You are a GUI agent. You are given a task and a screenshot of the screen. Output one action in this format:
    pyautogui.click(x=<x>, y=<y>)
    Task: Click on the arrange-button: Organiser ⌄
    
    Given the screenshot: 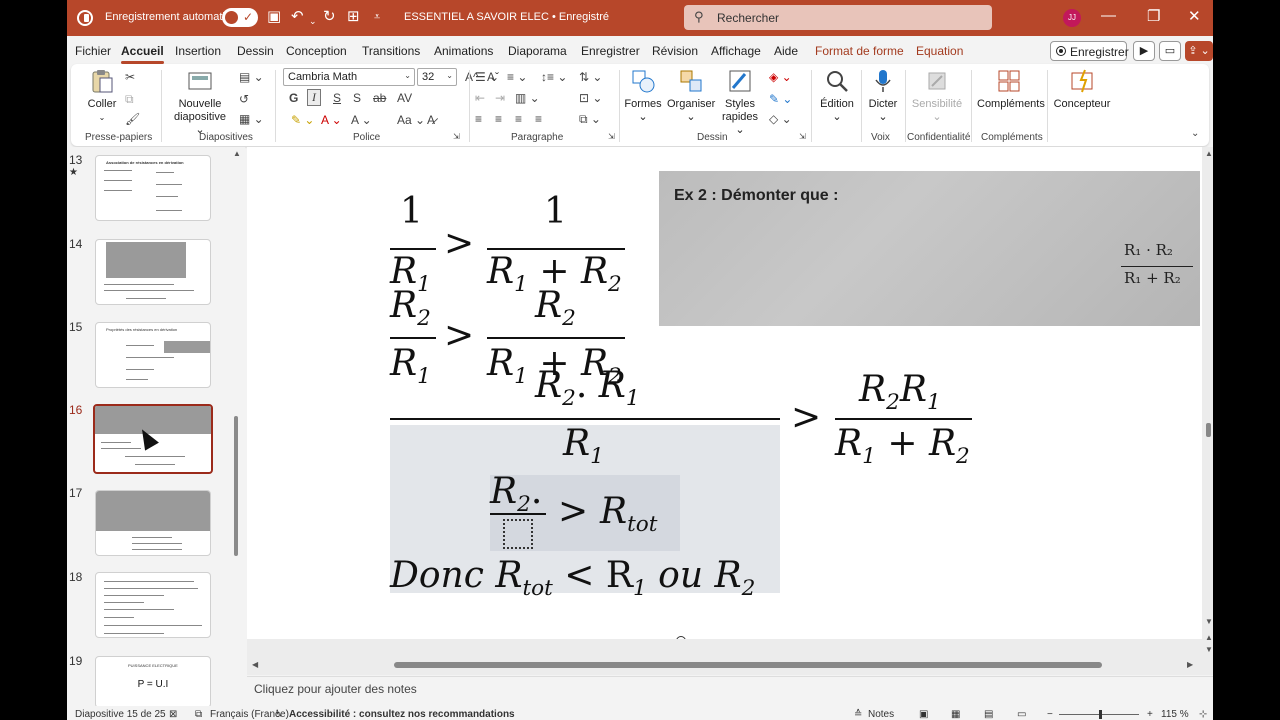 What is the action you would take?
    pyautogui.click(x=691, y=96)
    